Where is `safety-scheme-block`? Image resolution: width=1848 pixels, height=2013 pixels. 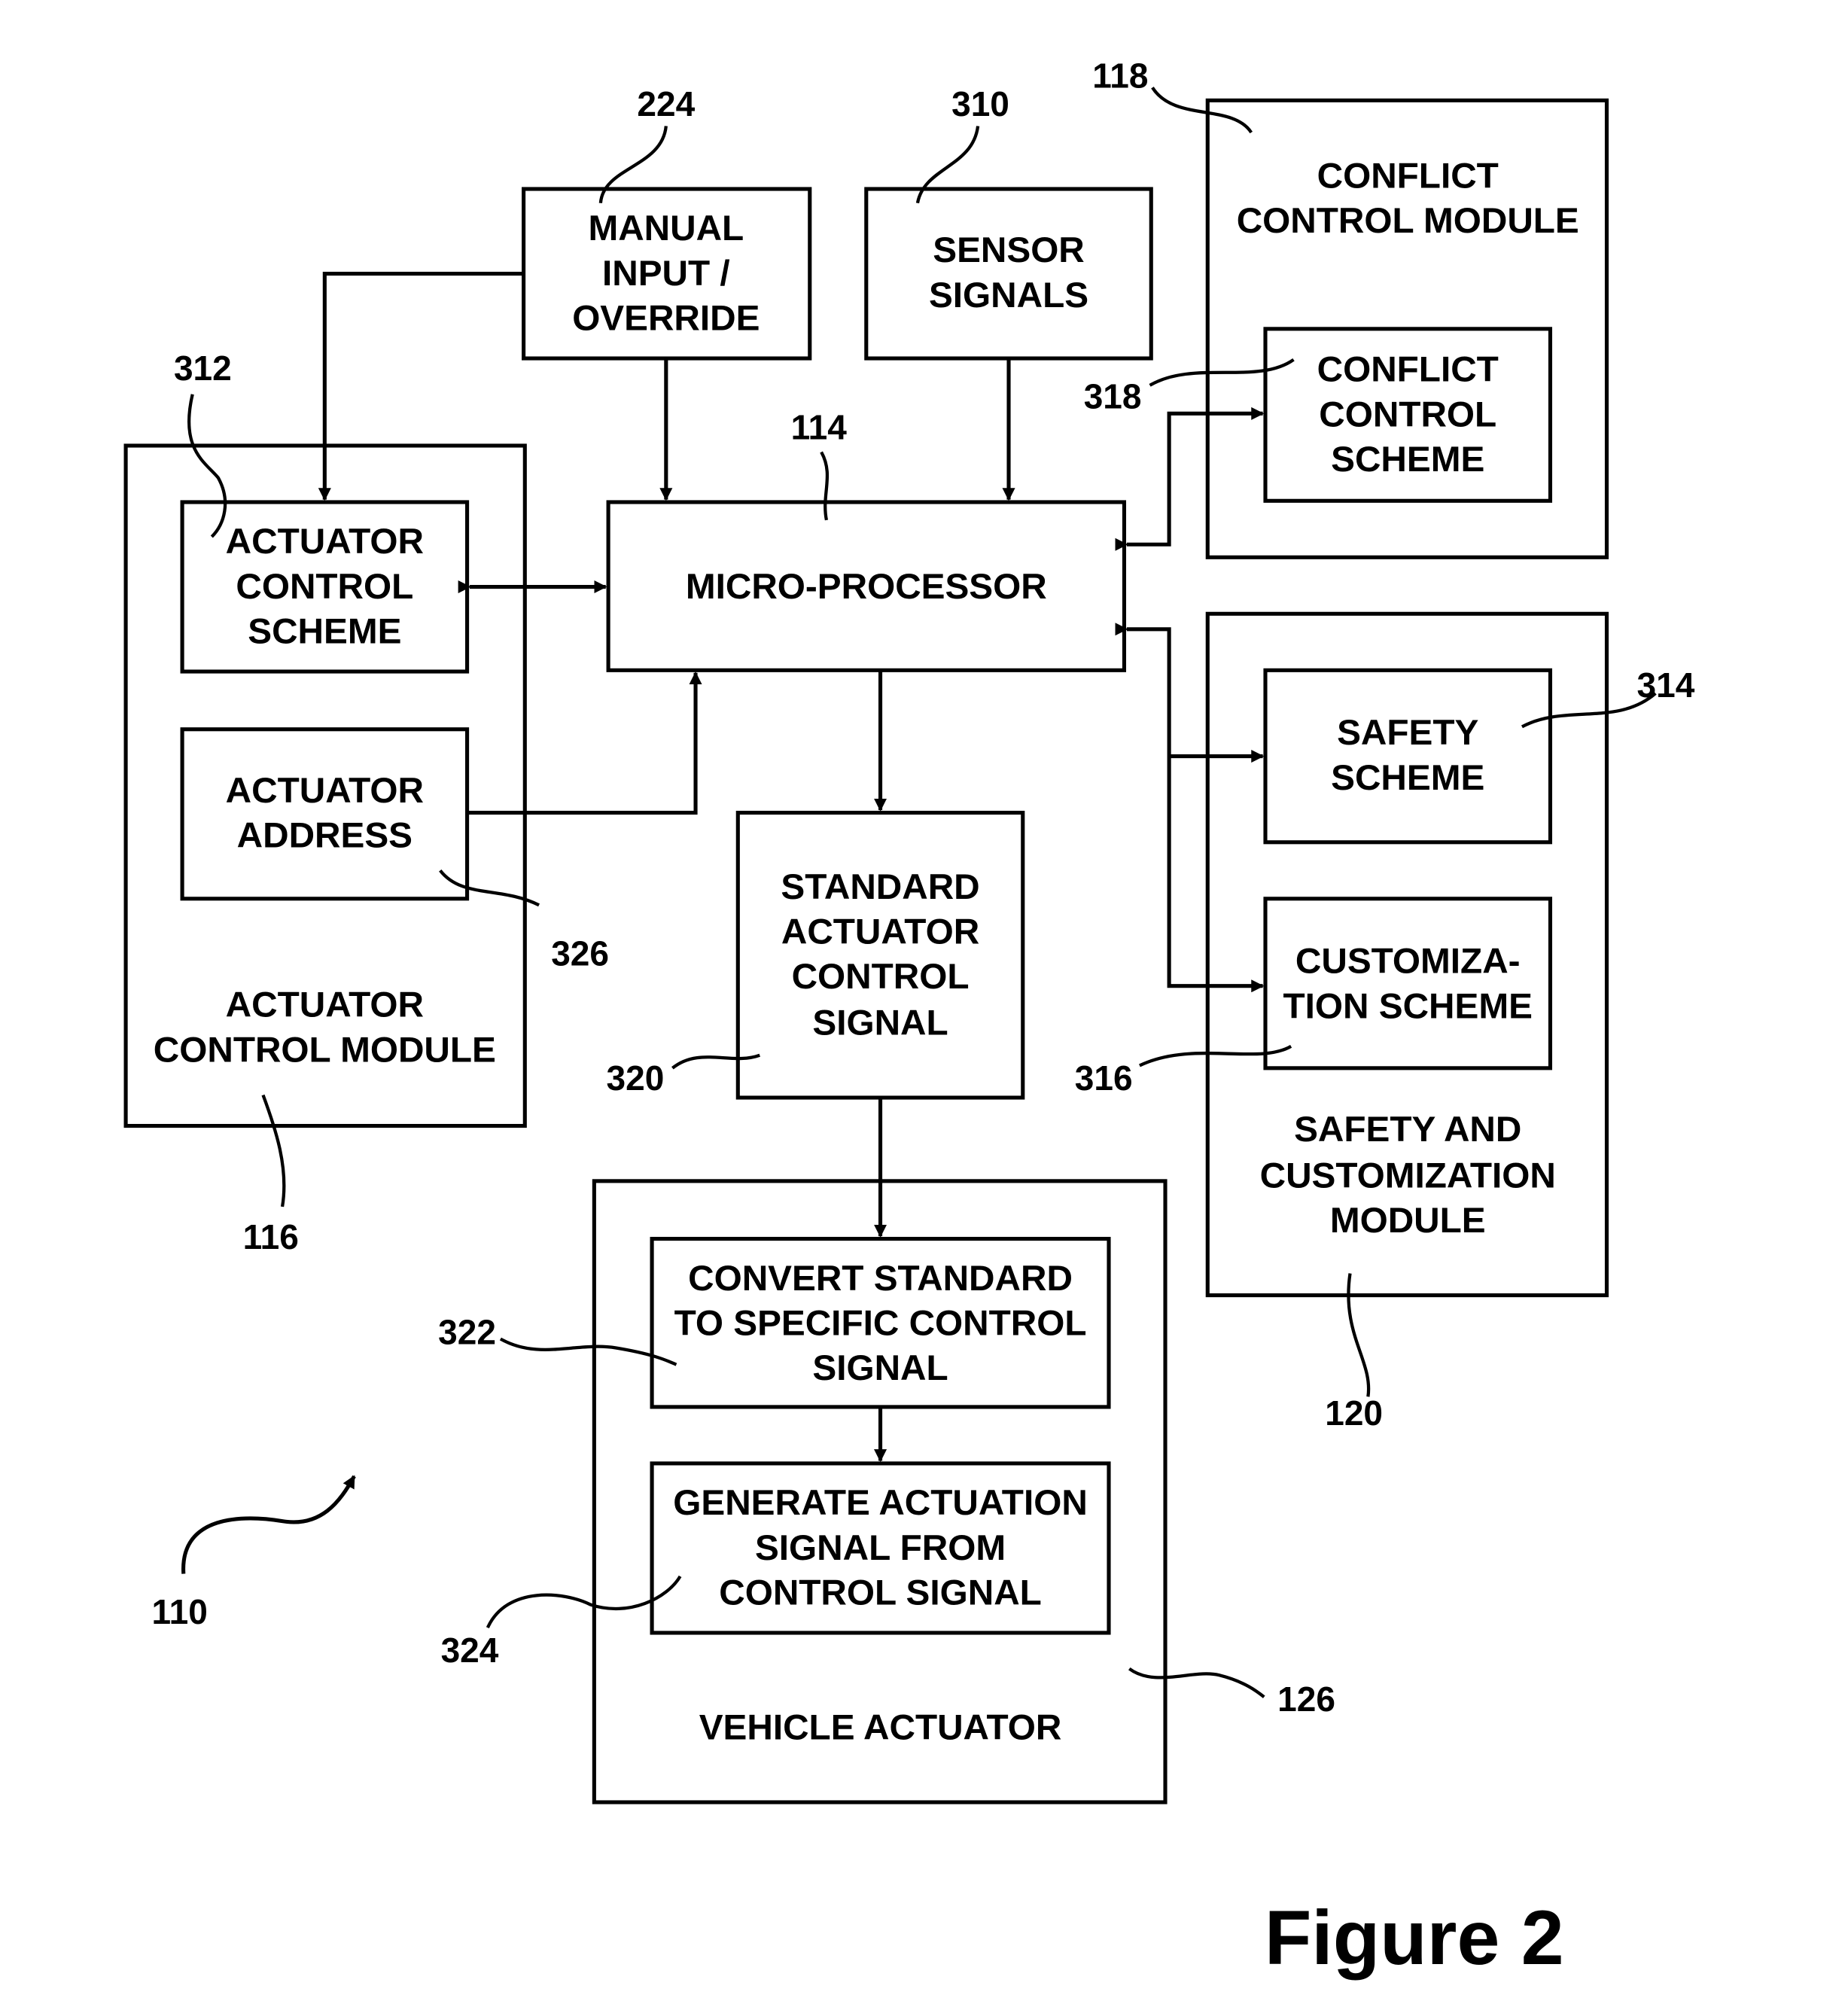
safety-scheme-block is located at coordinates (1408, 756).